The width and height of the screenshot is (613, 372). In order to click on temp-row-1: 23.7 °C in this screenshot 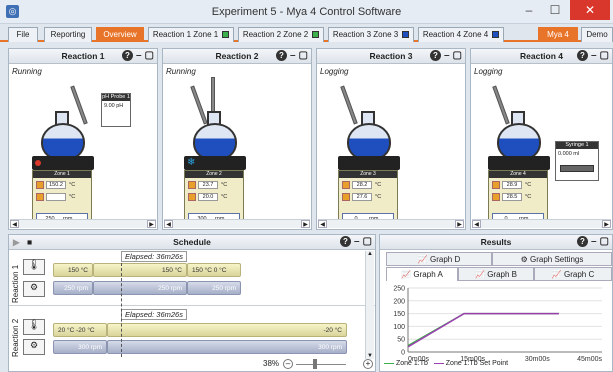, I will do `click(207, 185)`.